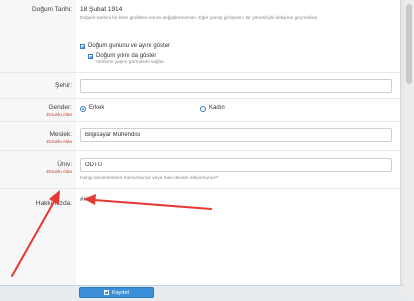 The width and height of the screenshot is (414, 301). I want to click on job-required: Zorunlu Alan, so click(59, 141).